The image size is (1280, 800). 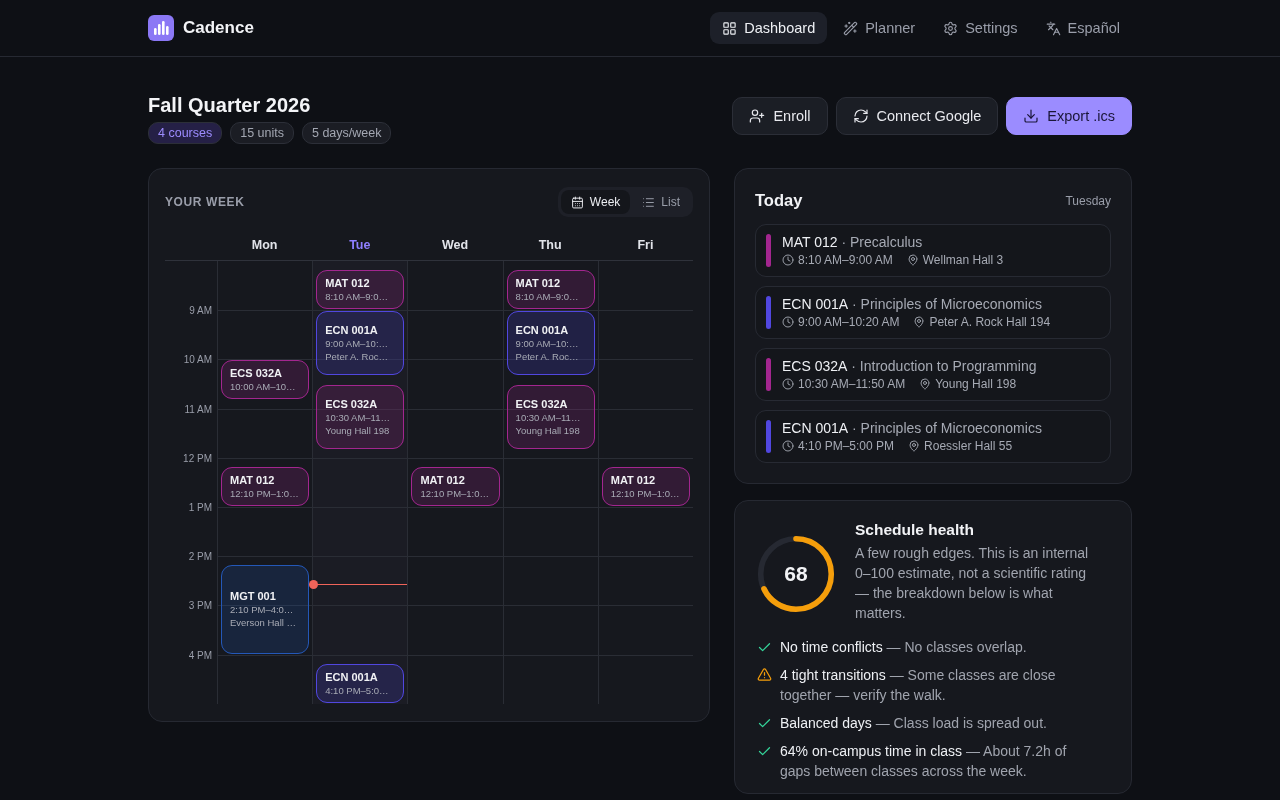 What do you see at coordinates (915, 530) in the screenshot?
I see `card-title: Schedule health` at bounding box center [915, 530].